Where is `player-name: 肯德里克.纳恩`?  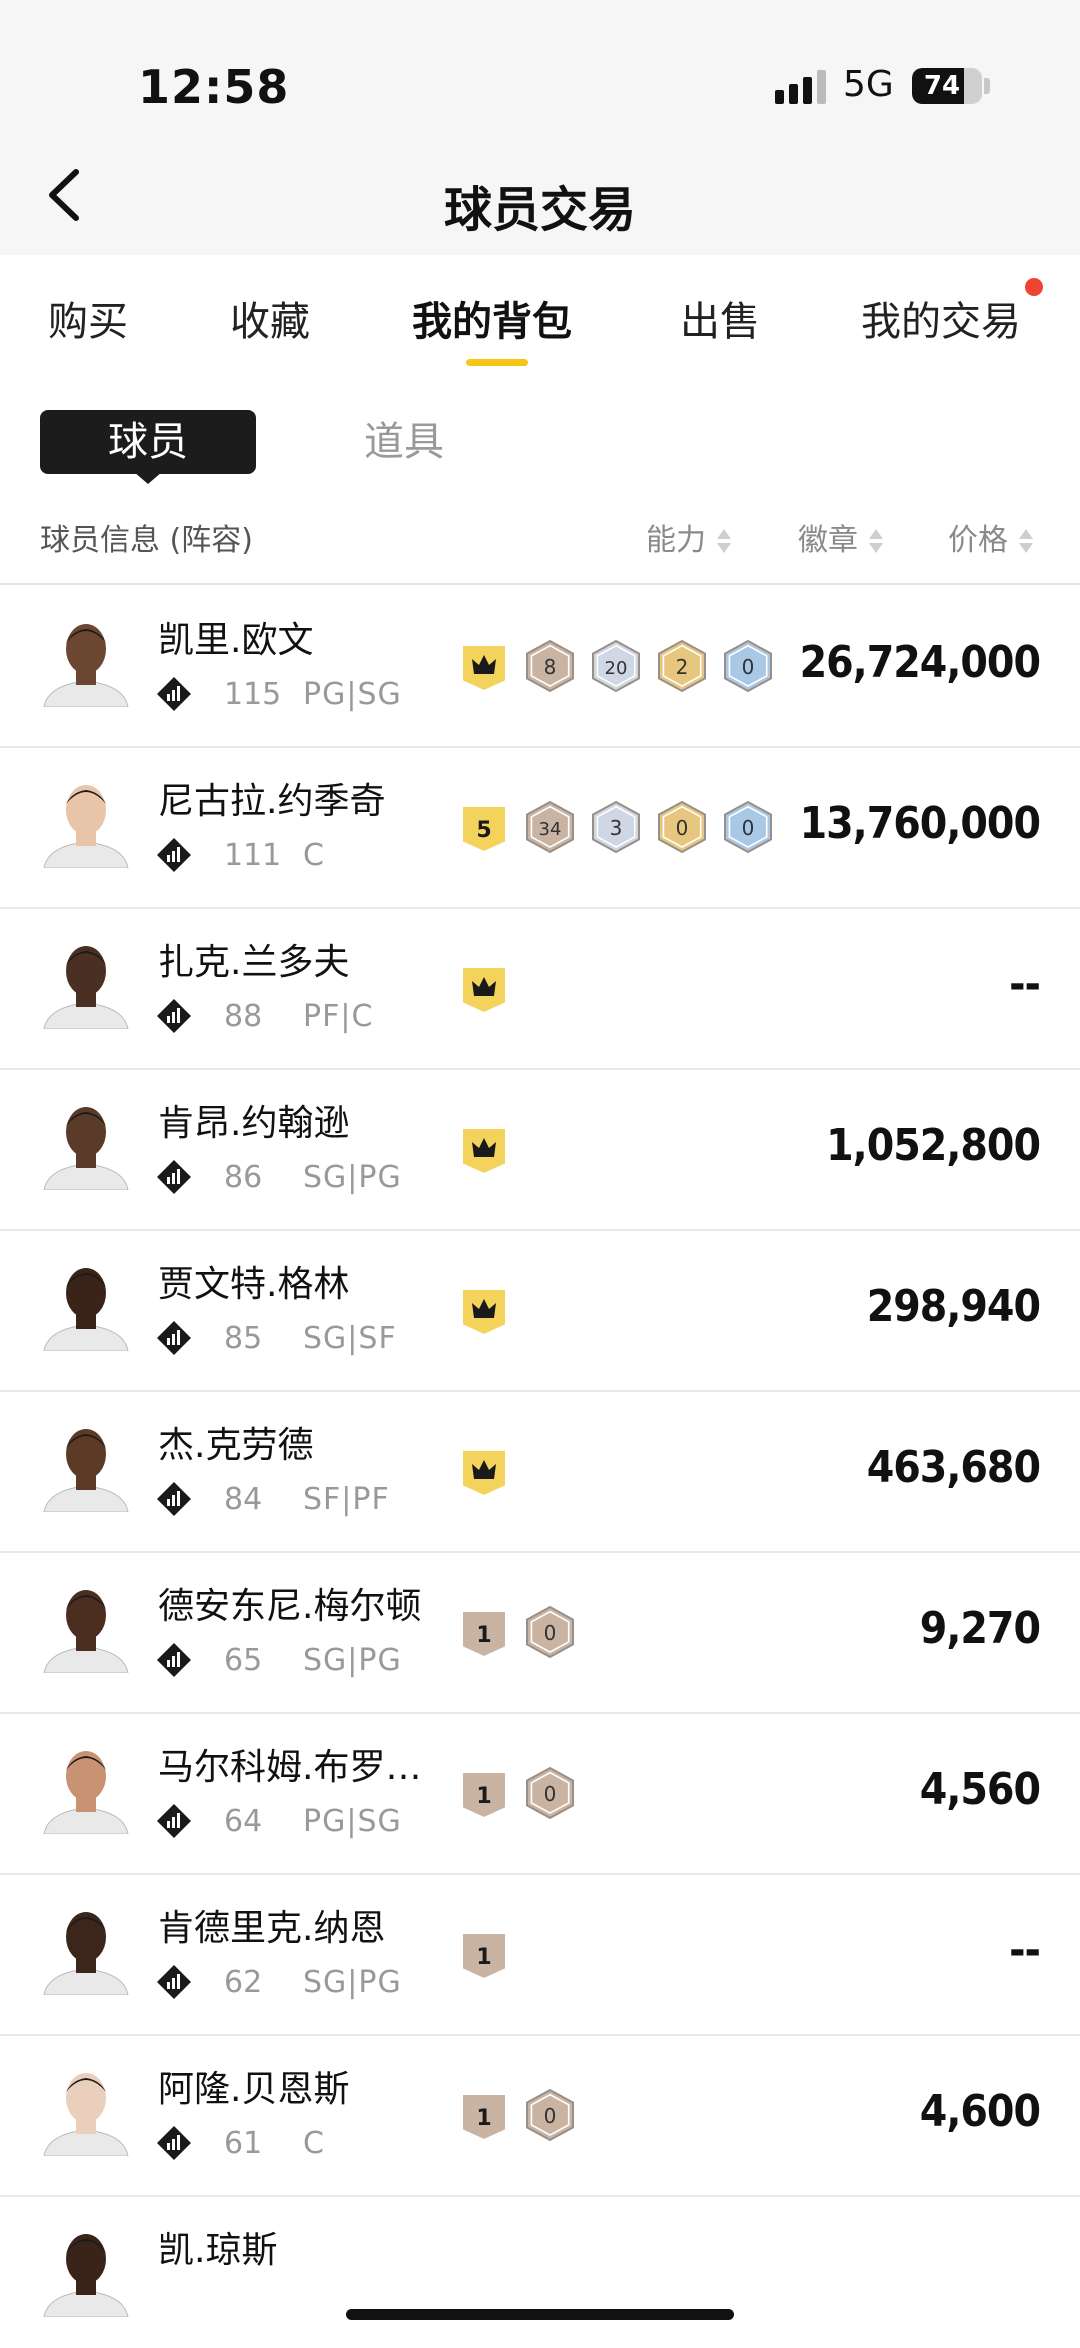 player-name: 肯德里克.纳恩 is located at coordinates (272, 1928).